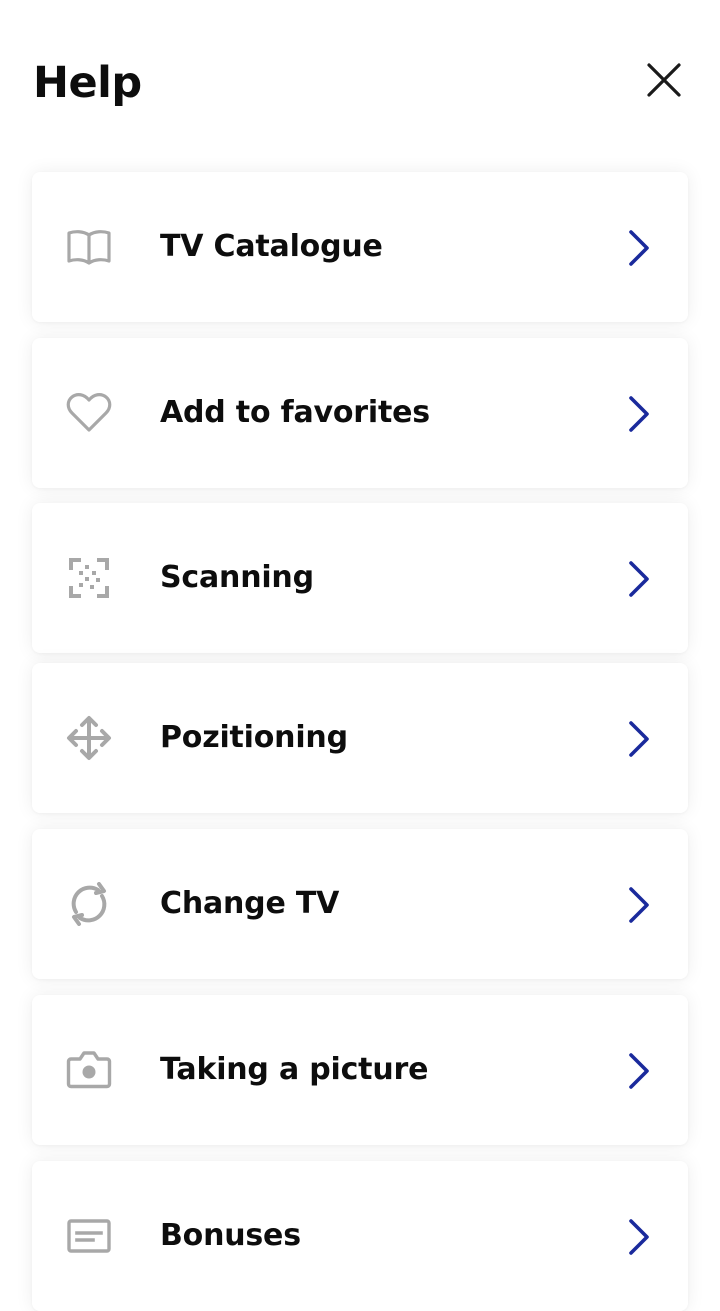 Image resolution: width=720 pixels, height=1311 pixels. Describe the element at coordinates (89, 413) in the screenshot. I see `heart-icon` at that location.